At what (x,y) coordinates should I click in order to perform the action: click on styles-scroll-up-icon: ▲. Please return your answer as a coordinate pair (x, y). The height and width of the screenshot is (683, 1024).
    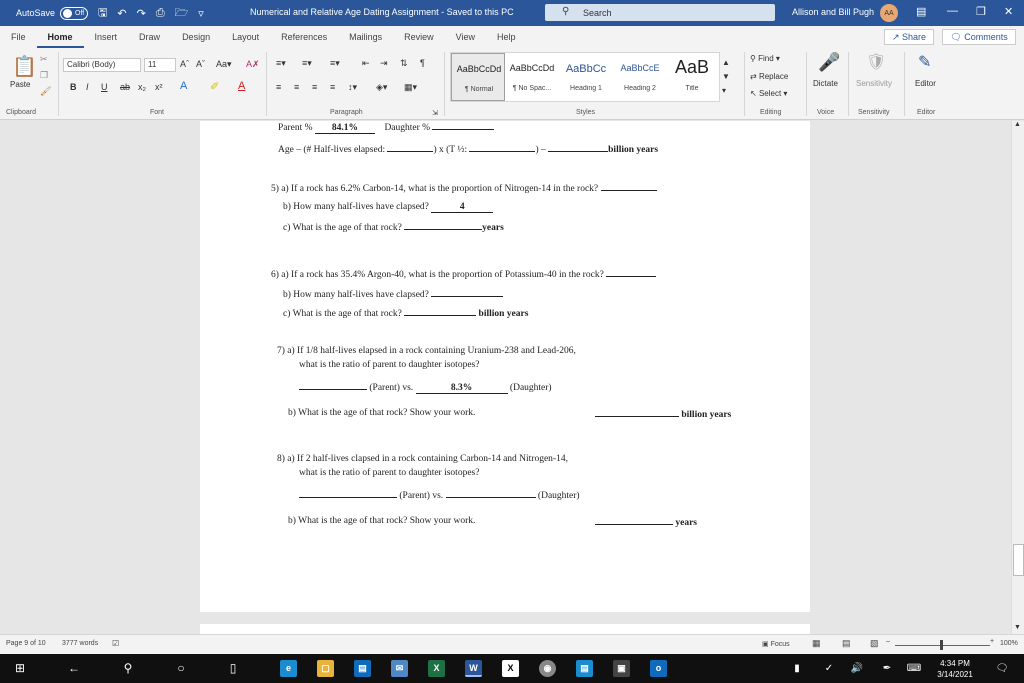
    Looking at the image, I should click on (726, 62).